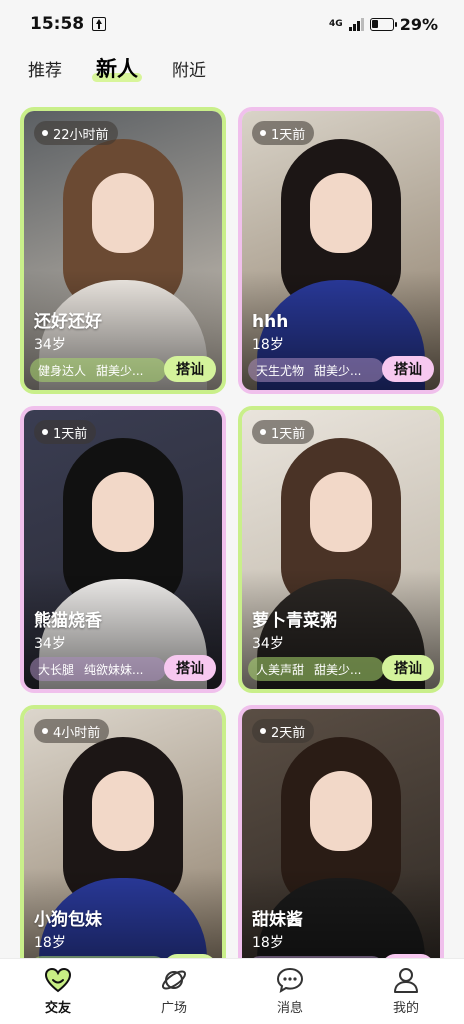 This screenshot has height=1024, width=464. I want to click on nav-messages: 消息, so click(290, 990).